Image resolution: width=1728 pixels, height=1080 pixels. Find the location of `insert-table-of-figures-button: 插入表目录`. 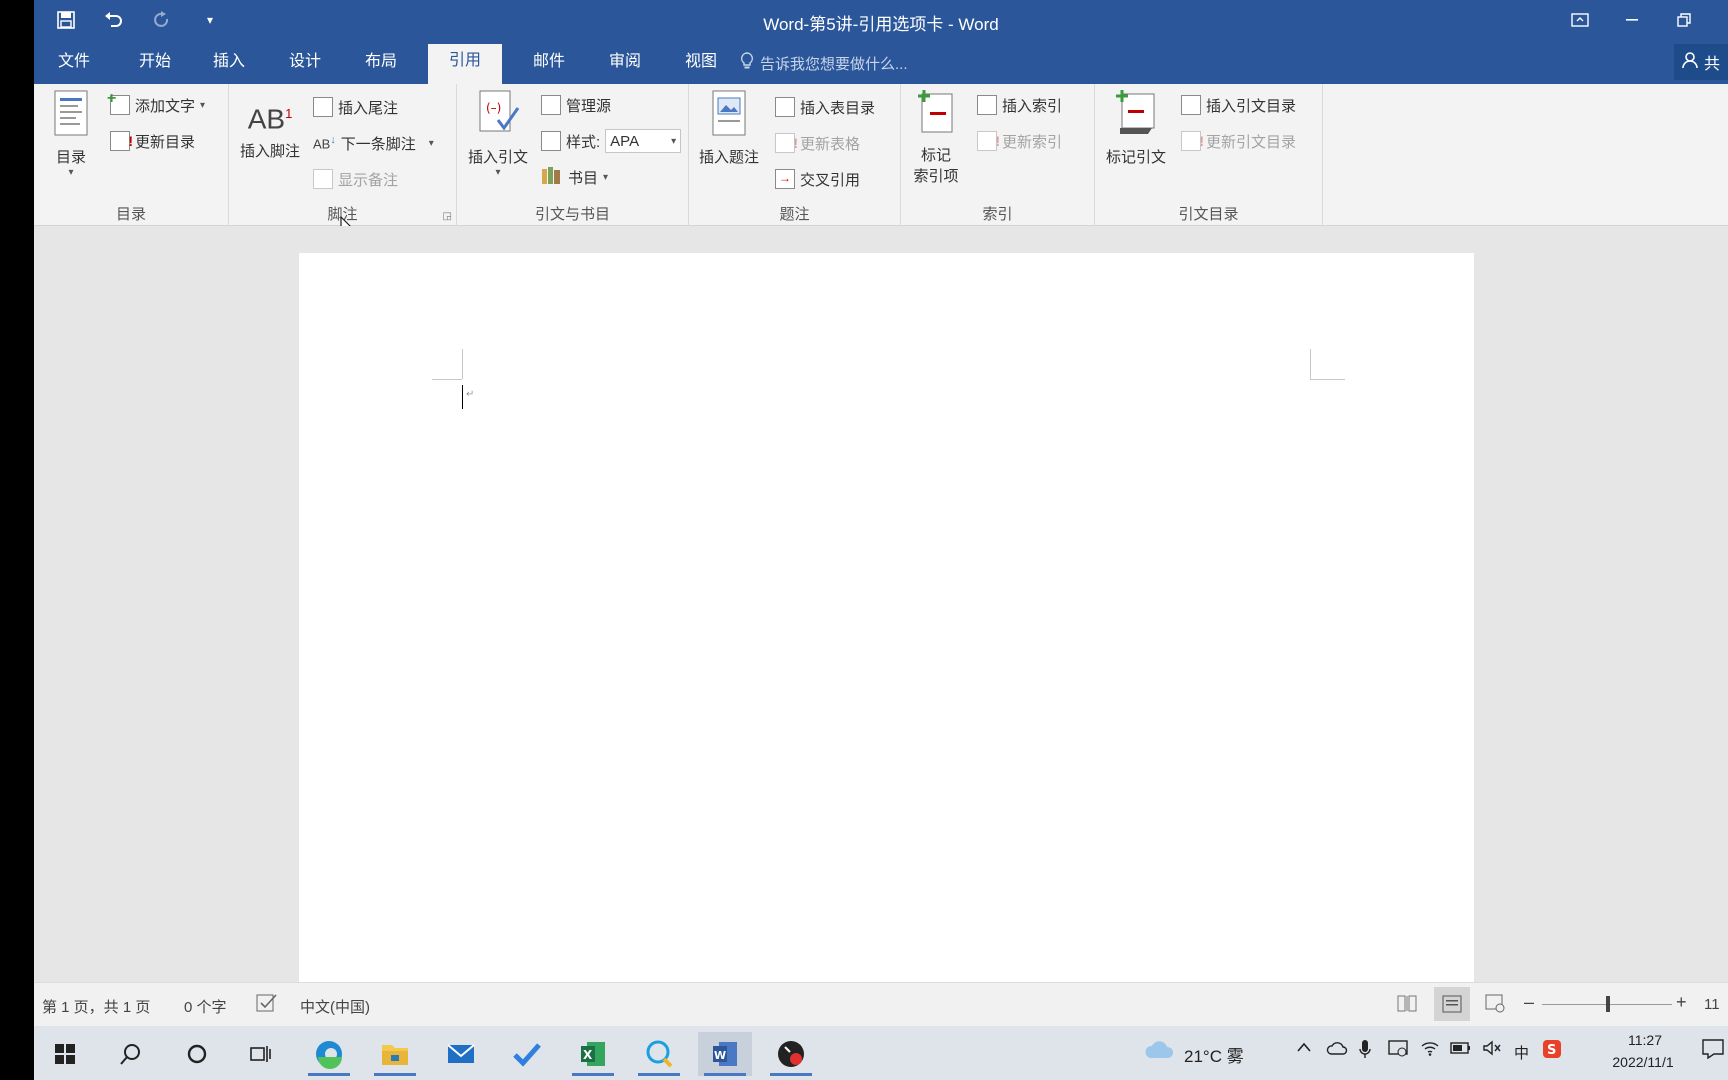

insert-table-of-figures-button: 插入表目录 is located at coordinates (825, 107).